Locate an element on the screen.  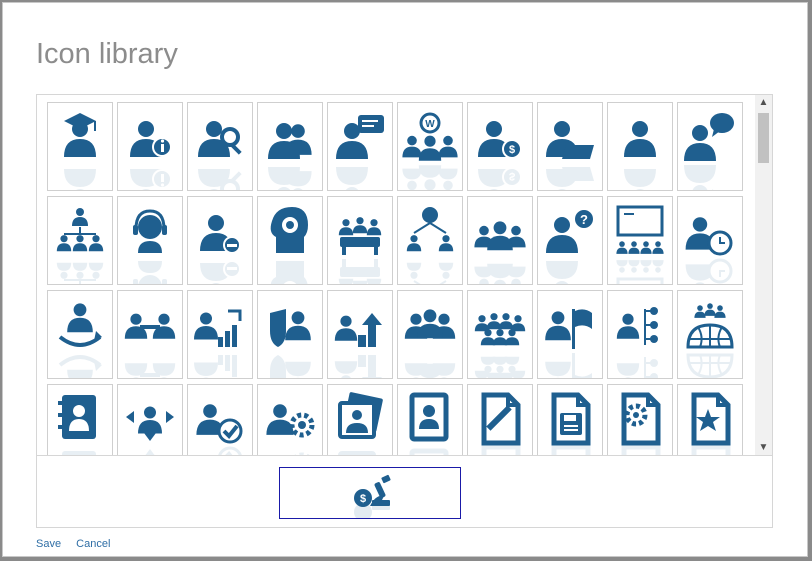
person-remove-icon is located at coordinates (220, 249).